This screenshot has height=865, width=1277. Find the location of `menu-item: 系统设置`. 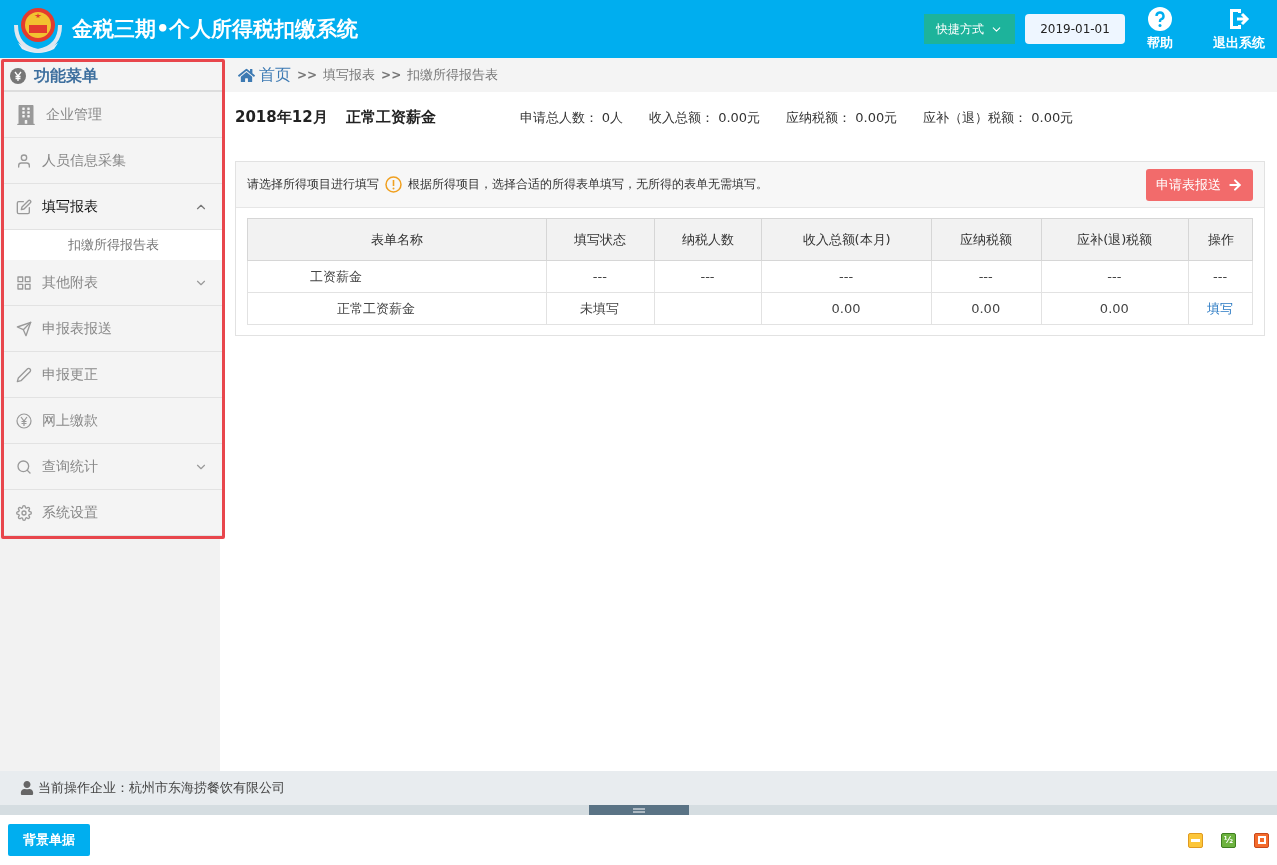

menu-item: 系统设置 is located at coordinates (113, 513).